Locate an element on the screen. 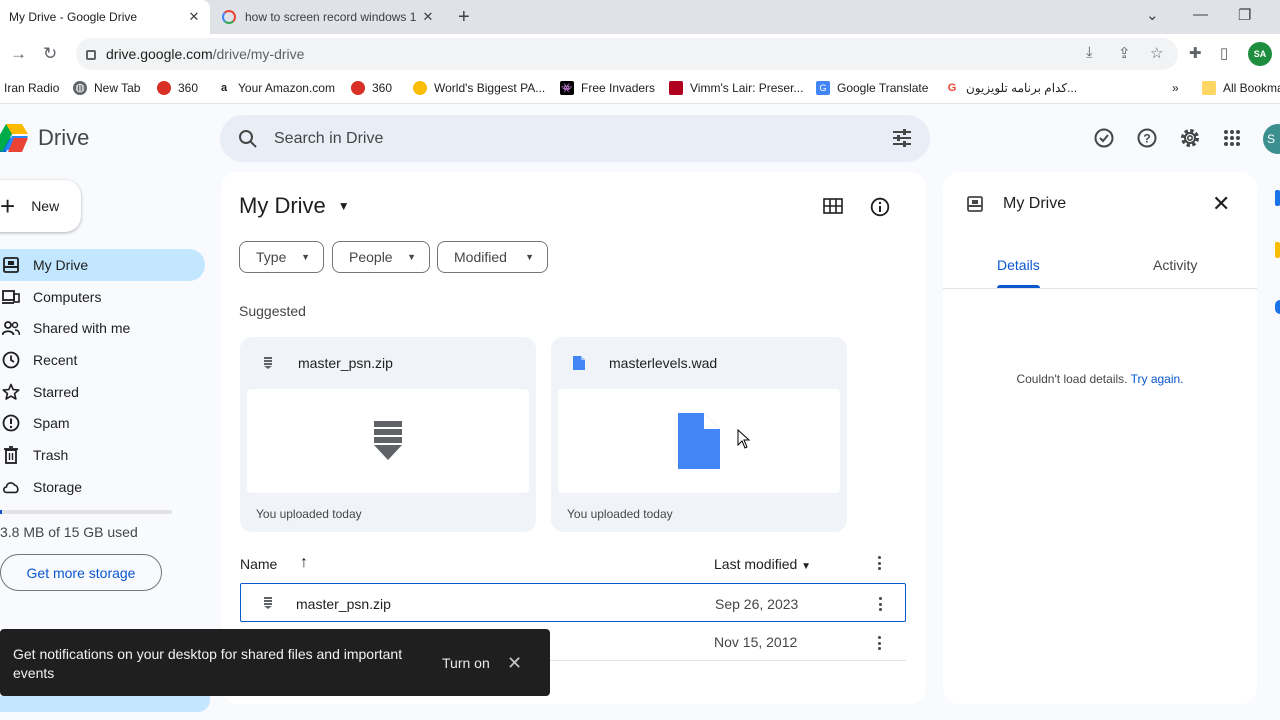 The width and height of the screenshot is (1280, 720). grid-view-icon is located at coordinates (833, 208).